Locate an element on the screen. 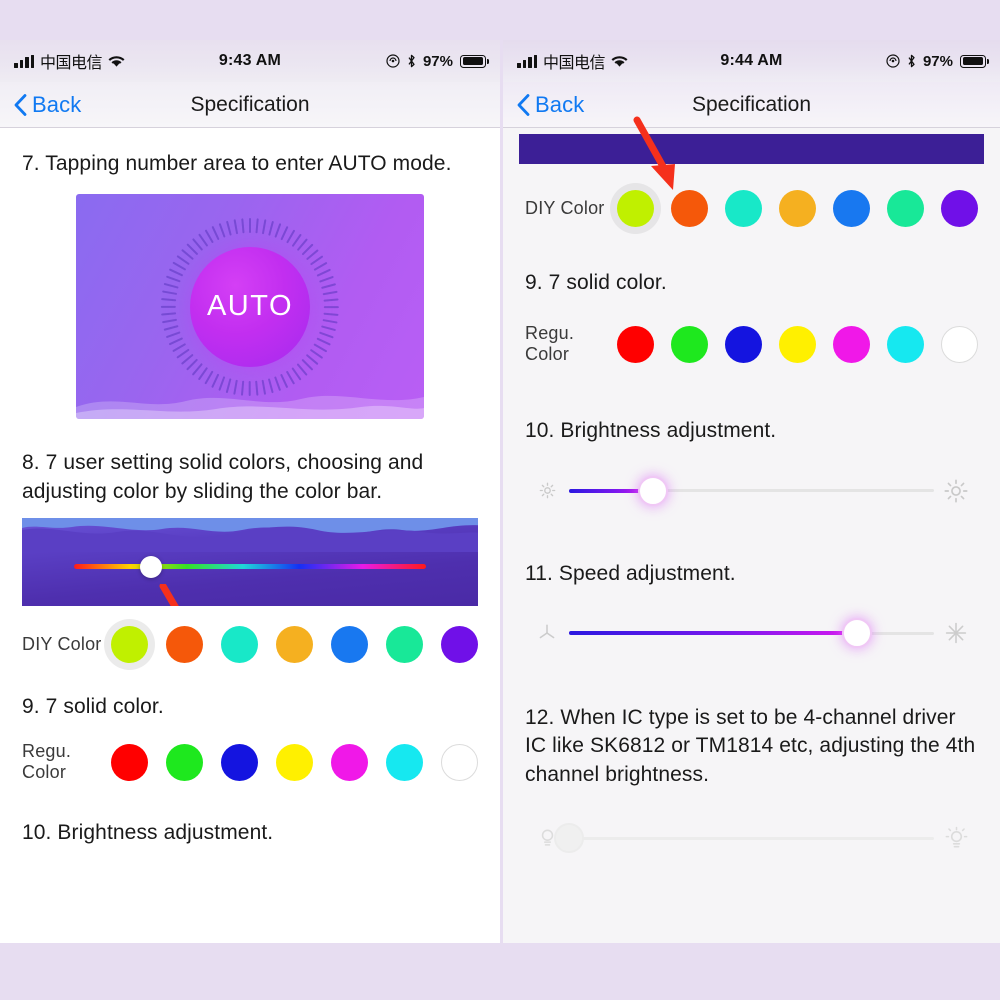 Image resolution: width=1000 pixels, height=1000 pixels. sun-large-icon is located at coordinates (956, 491).